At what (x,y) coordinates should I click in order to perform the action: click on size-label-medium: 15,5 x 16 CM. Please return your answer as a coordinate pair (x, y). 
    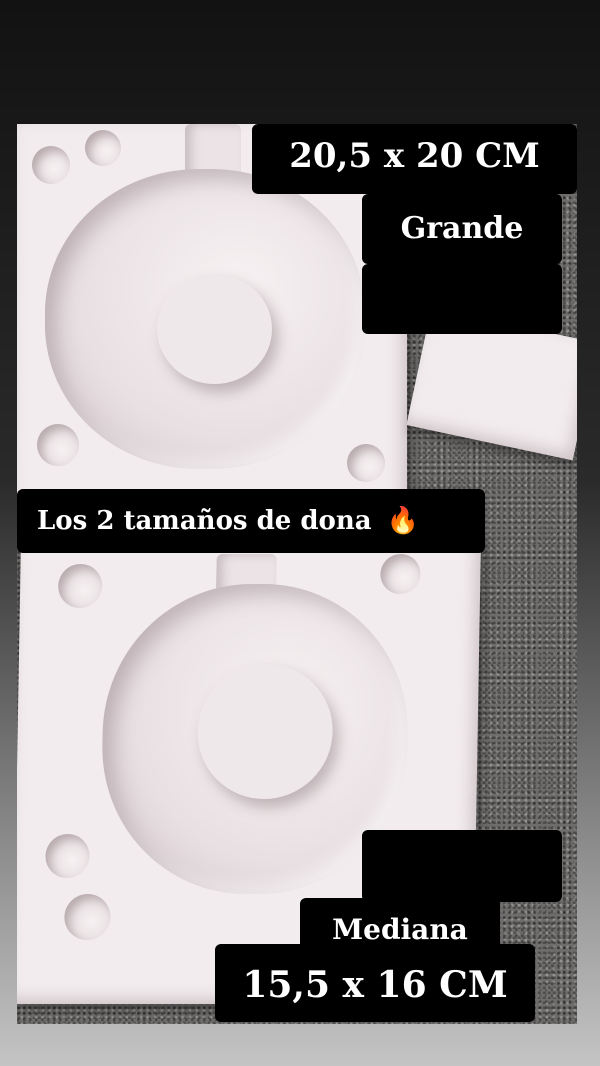
    Looking at the image, I should click on (375, 983).